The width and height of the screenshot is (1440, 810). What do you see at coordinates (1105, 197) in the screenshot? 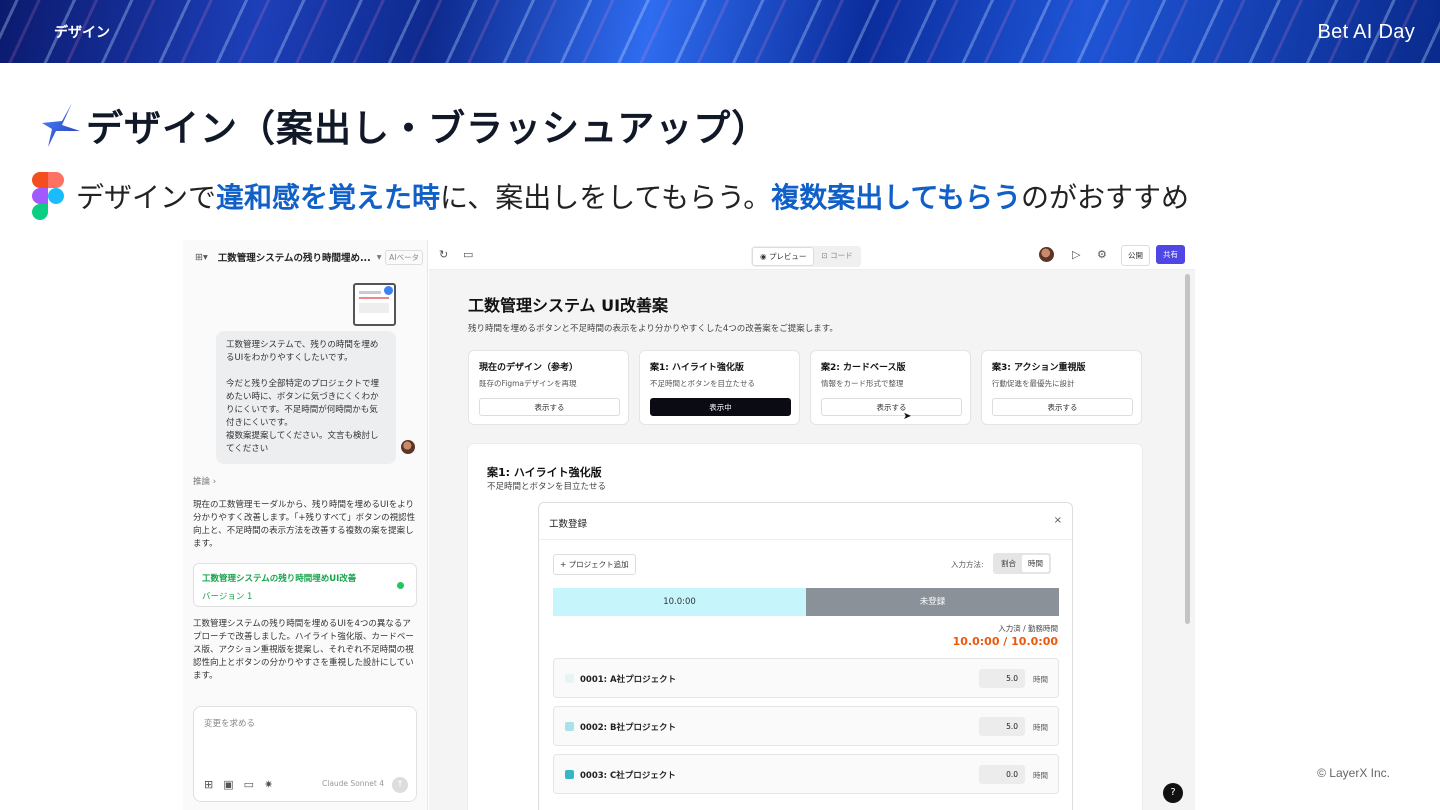
I see `subtitle-text-3: のがおすすめ` at bounding box center [1105, 197].